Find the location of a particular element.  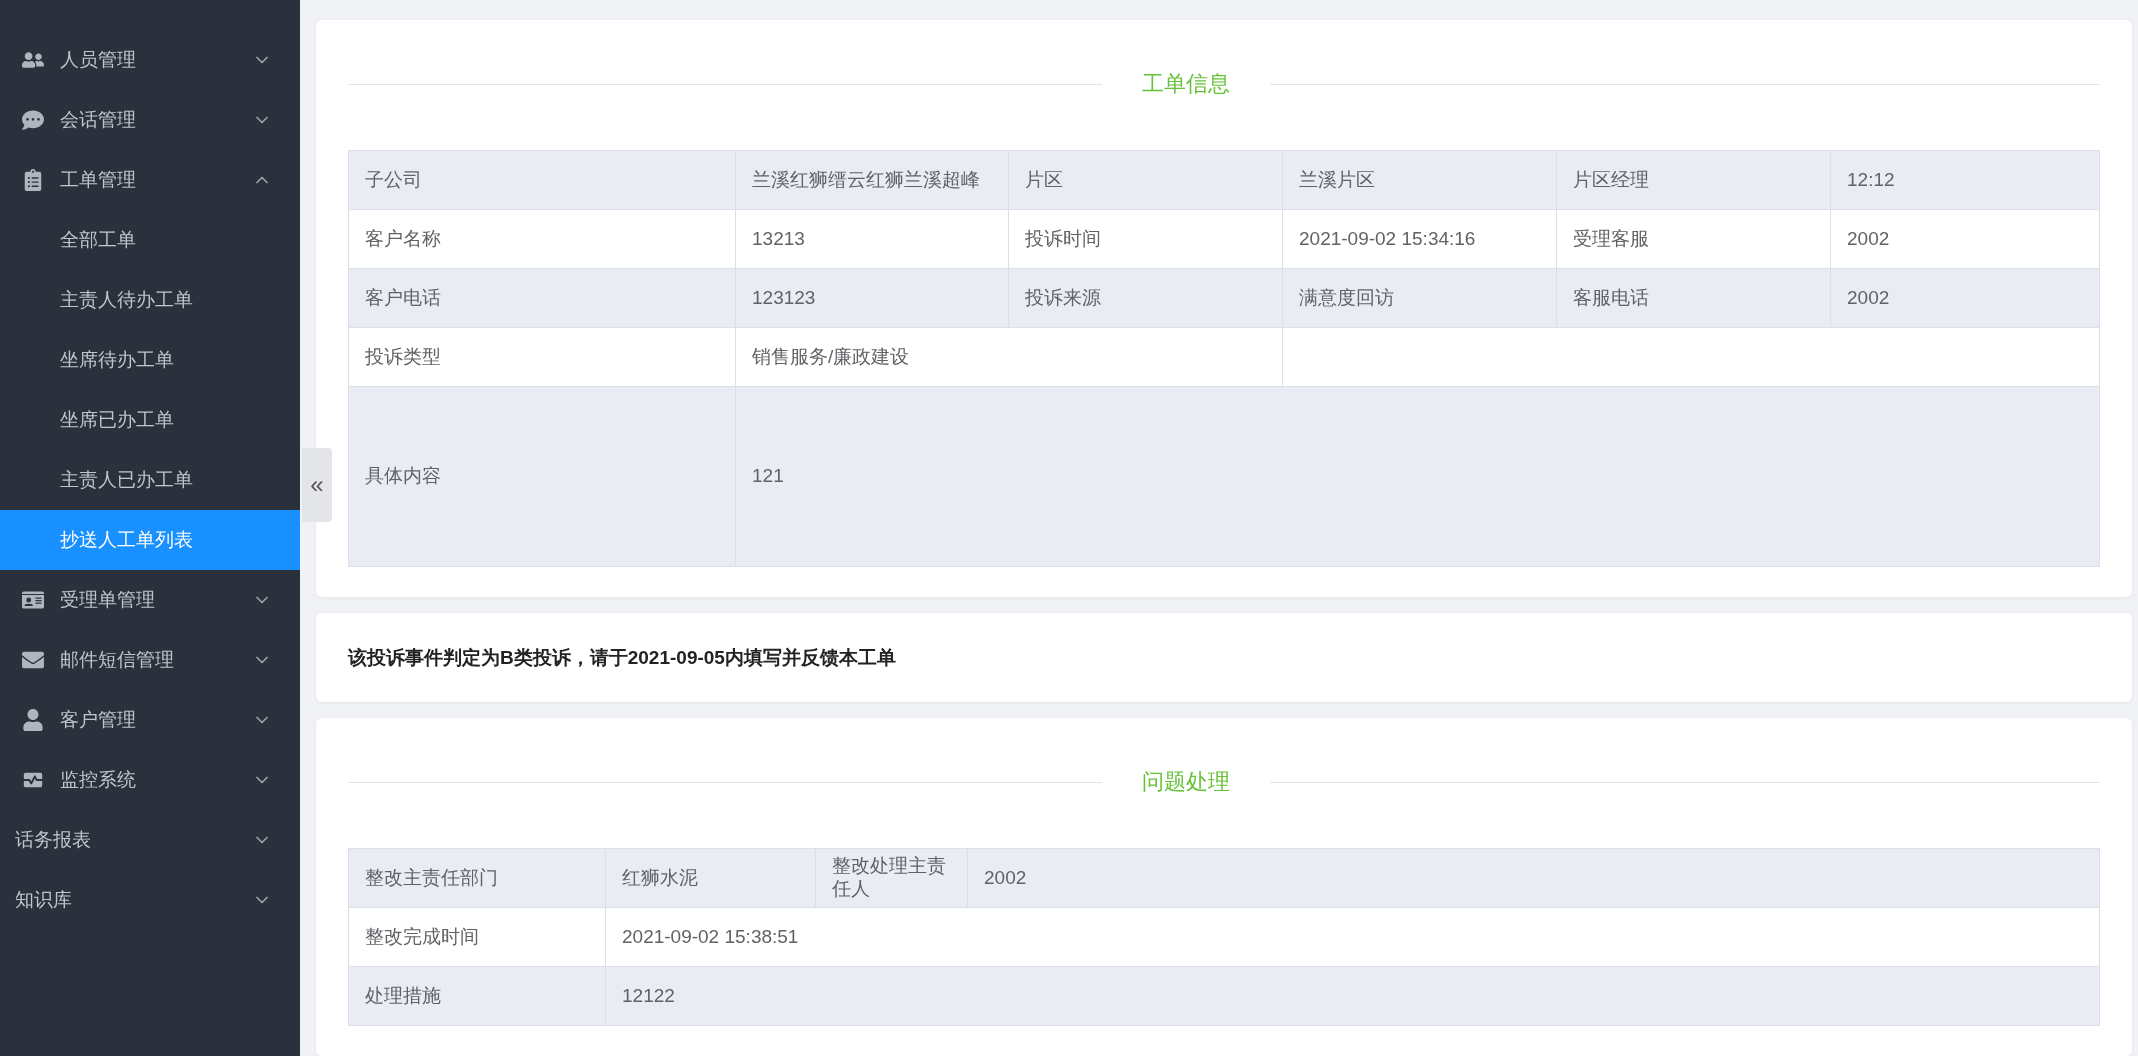

table-cell: 兰溪红狮缙云红狮兰溪超峰 is located at coordinates (872, 180).